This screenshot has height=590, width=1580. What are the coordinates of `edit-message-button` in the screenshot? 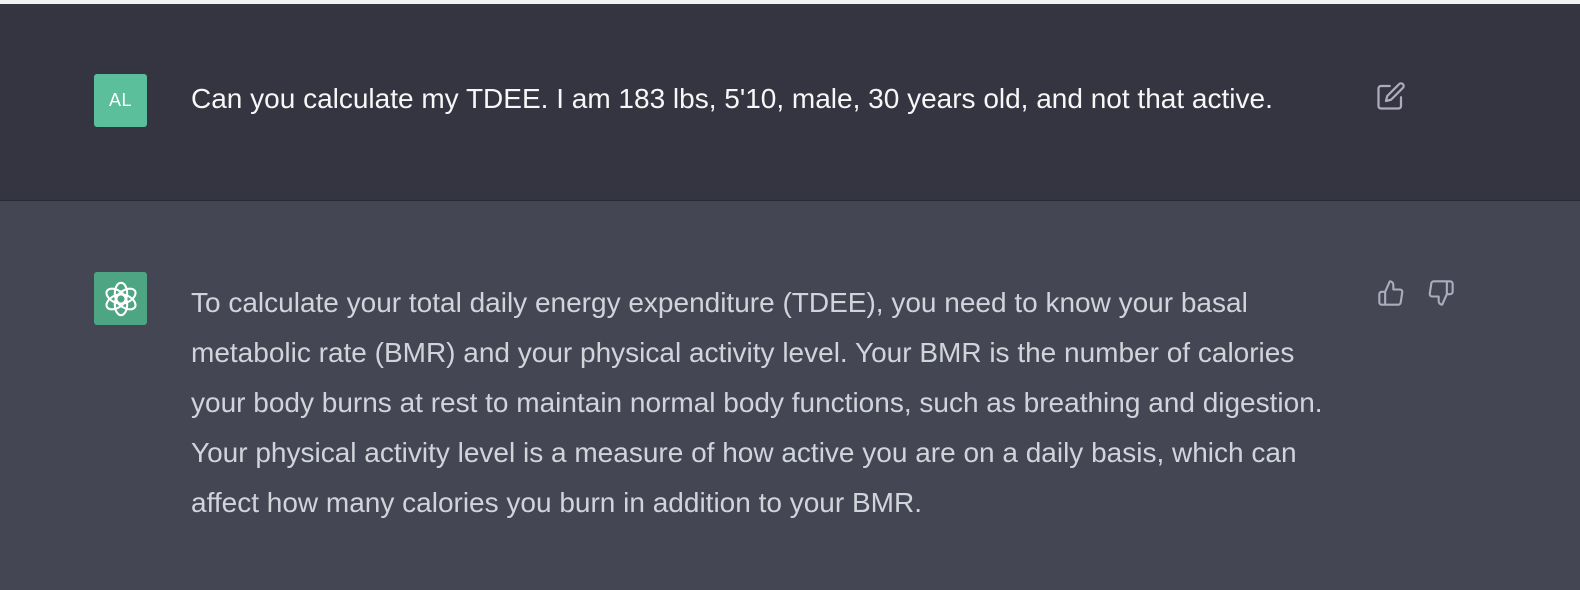 It's located at (1391, 96).